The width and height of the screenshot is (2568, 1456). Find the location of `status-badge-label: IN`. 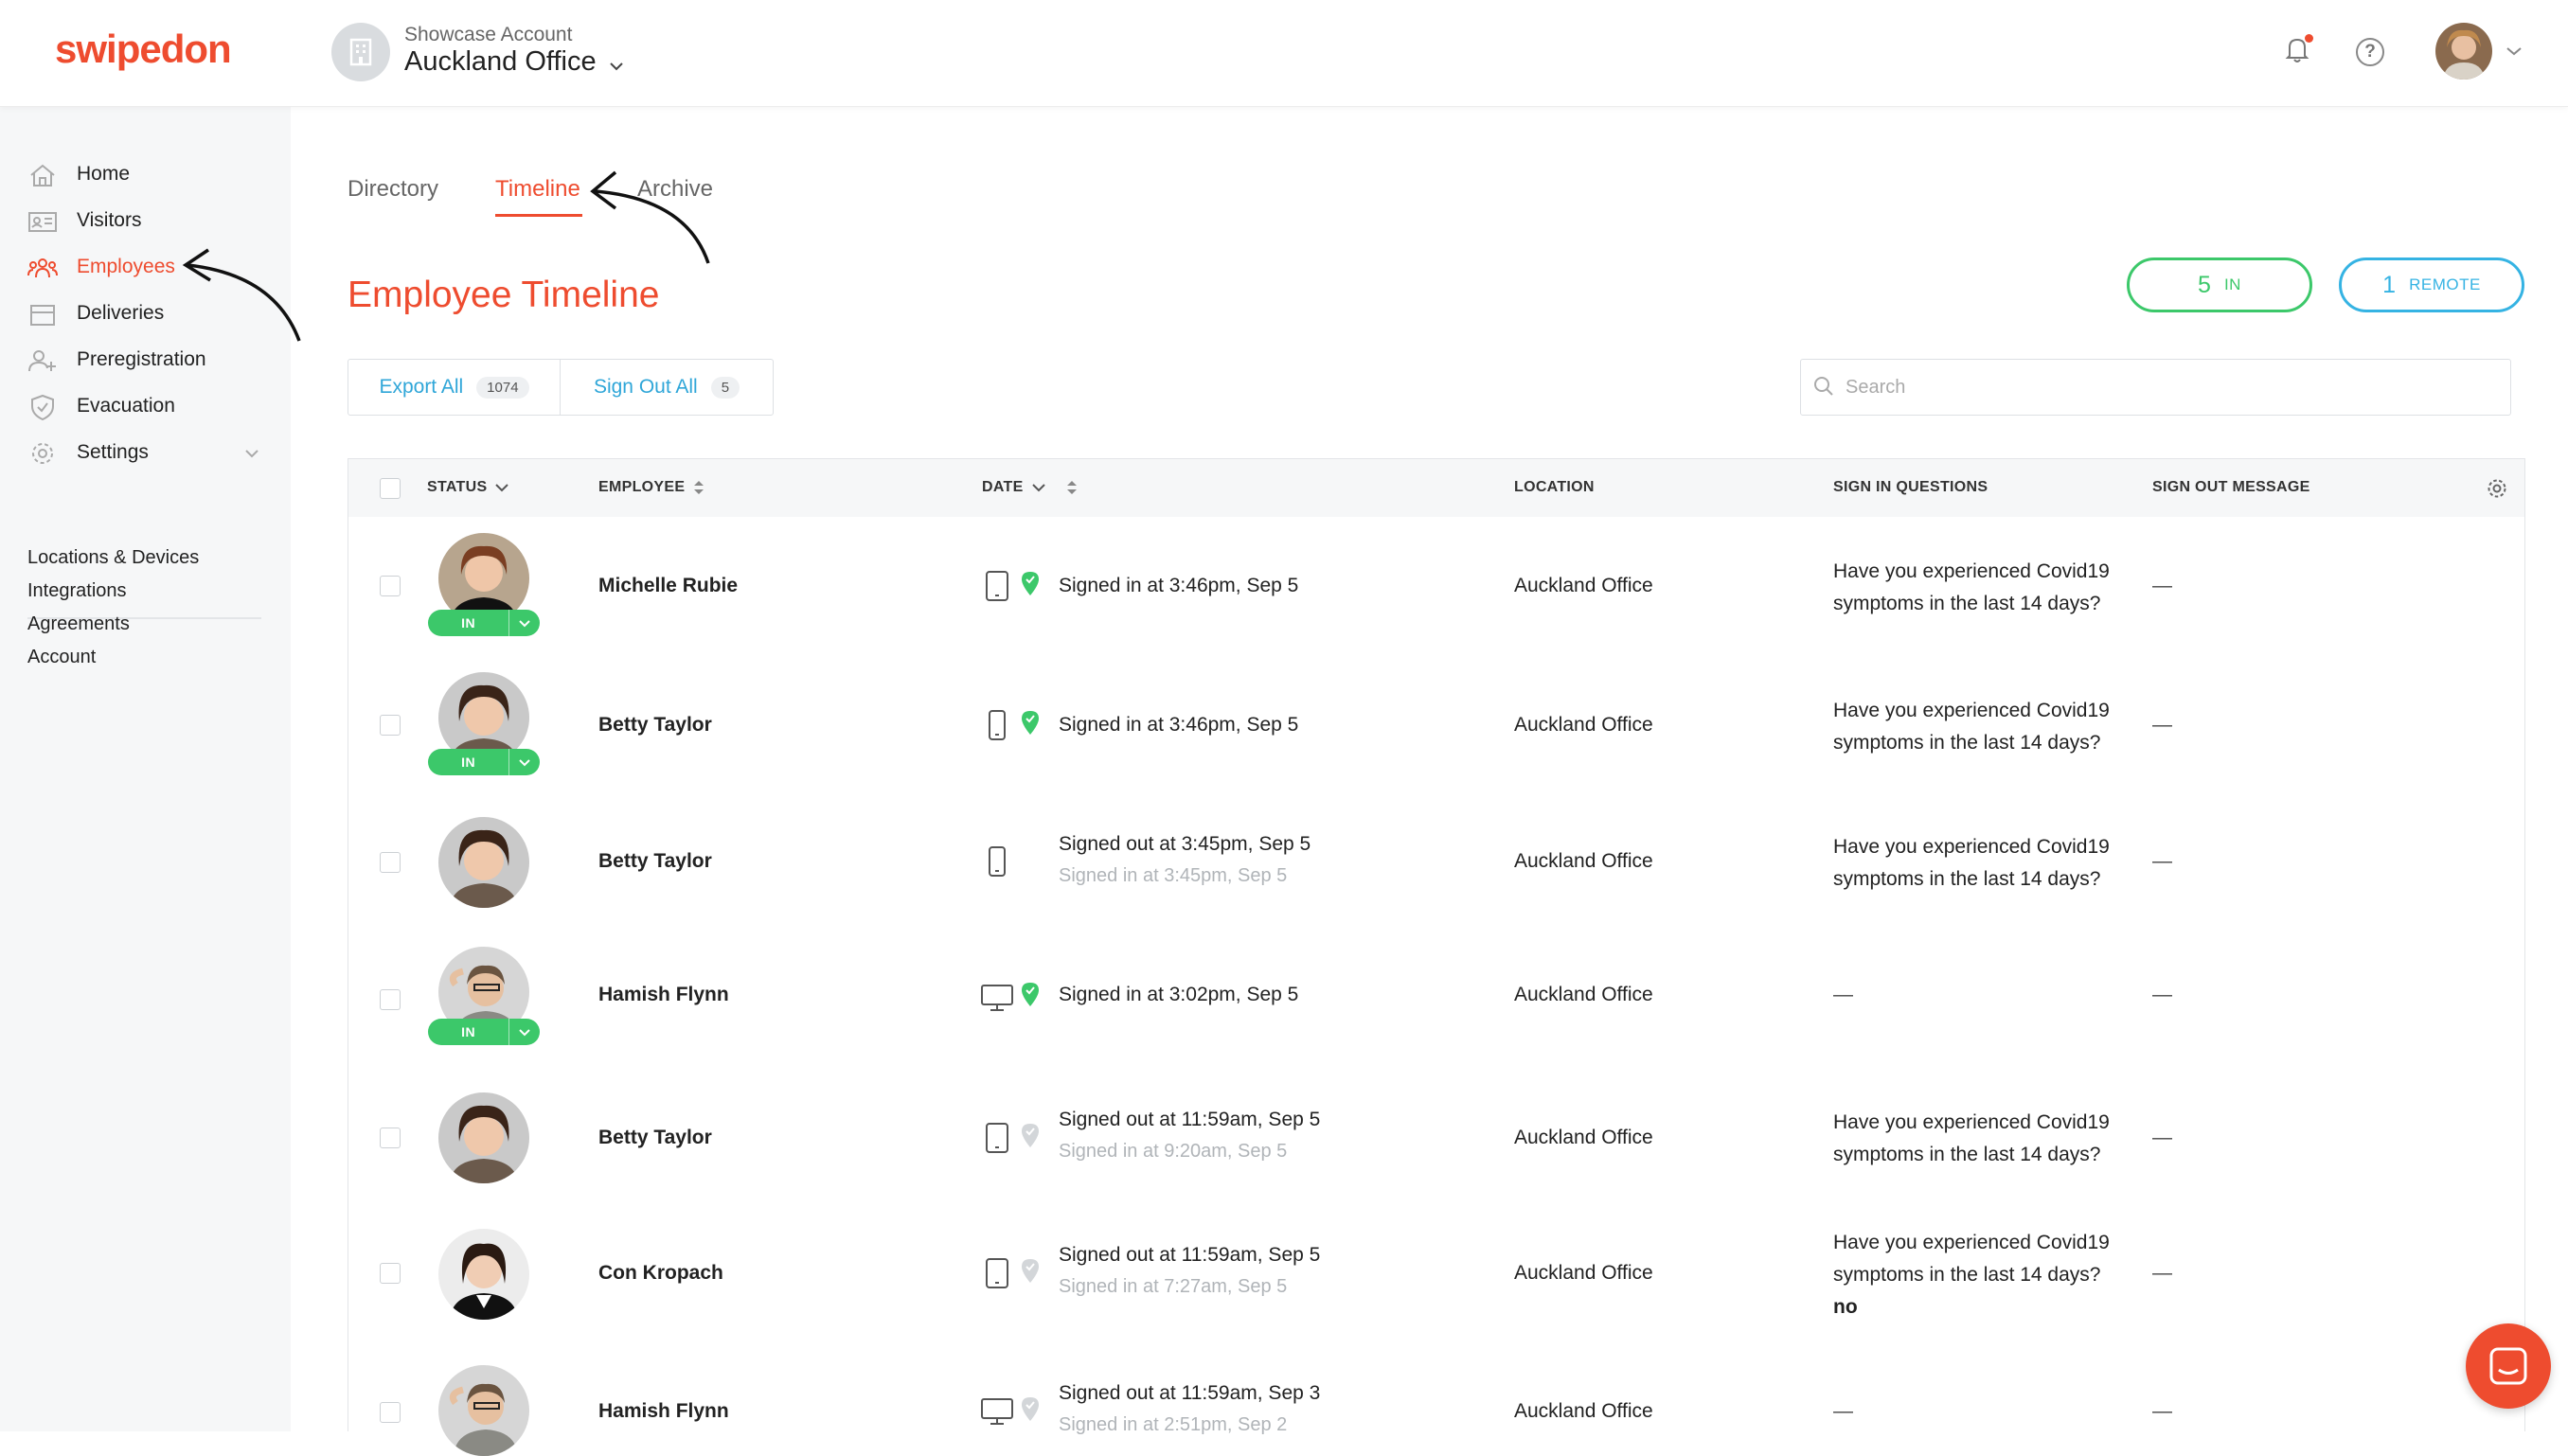

status-badge-label: IN is located at coordinates (468, 762).